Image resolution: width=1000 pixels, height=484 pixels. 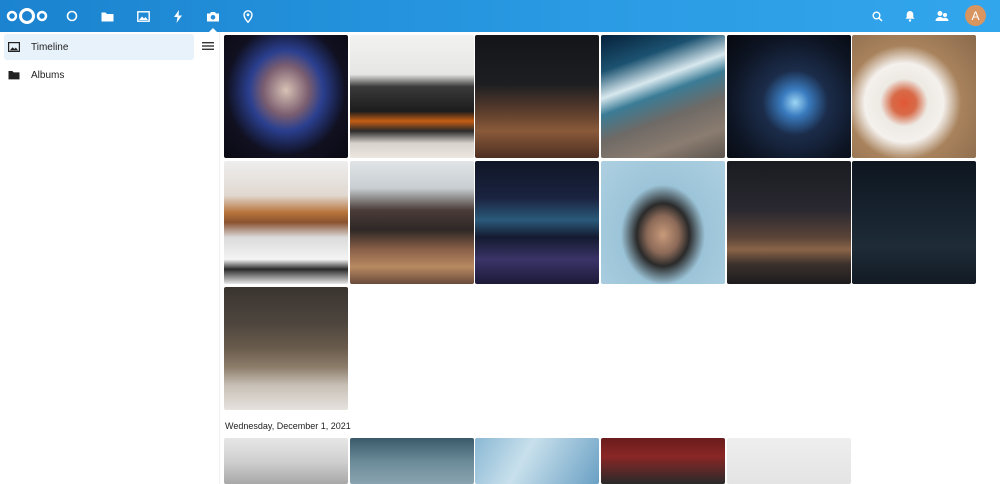 I want to click on maps-app-button, so click(x=248, y=16).